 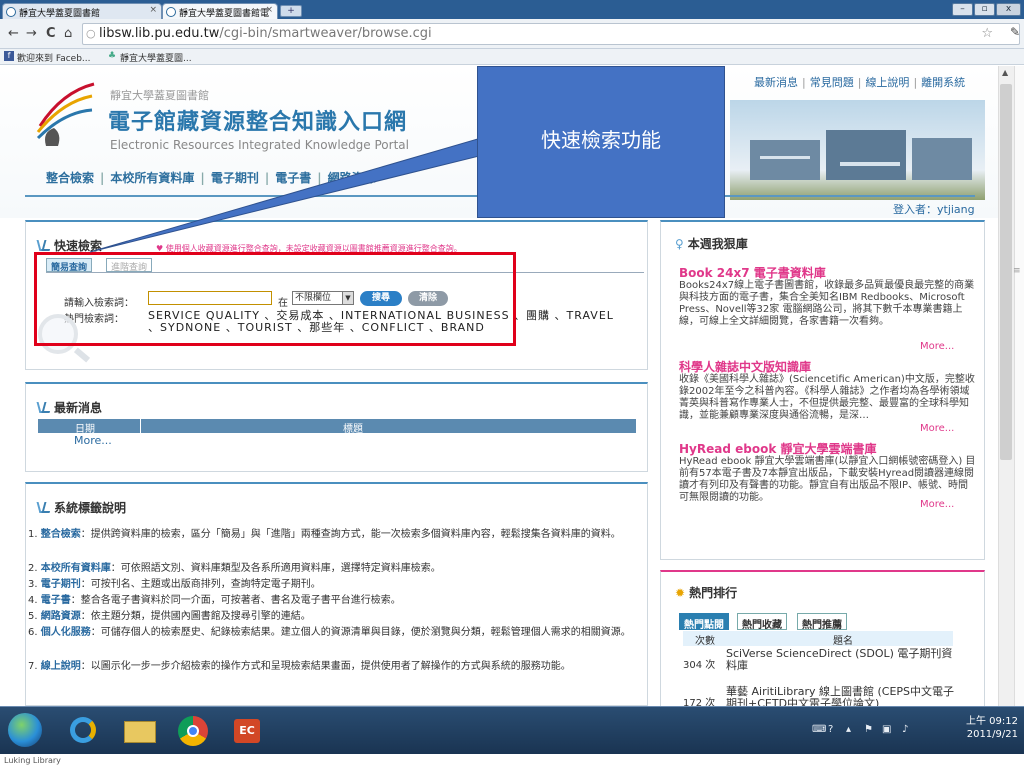 I want to click on keyboard-icon: ⌨, so click(x=819, y=729).